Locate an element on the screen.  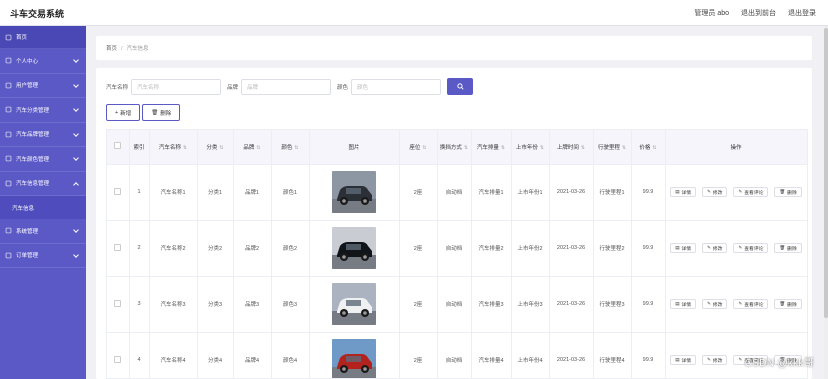
scrollbar-thumb is located at coordinates (826, 173).